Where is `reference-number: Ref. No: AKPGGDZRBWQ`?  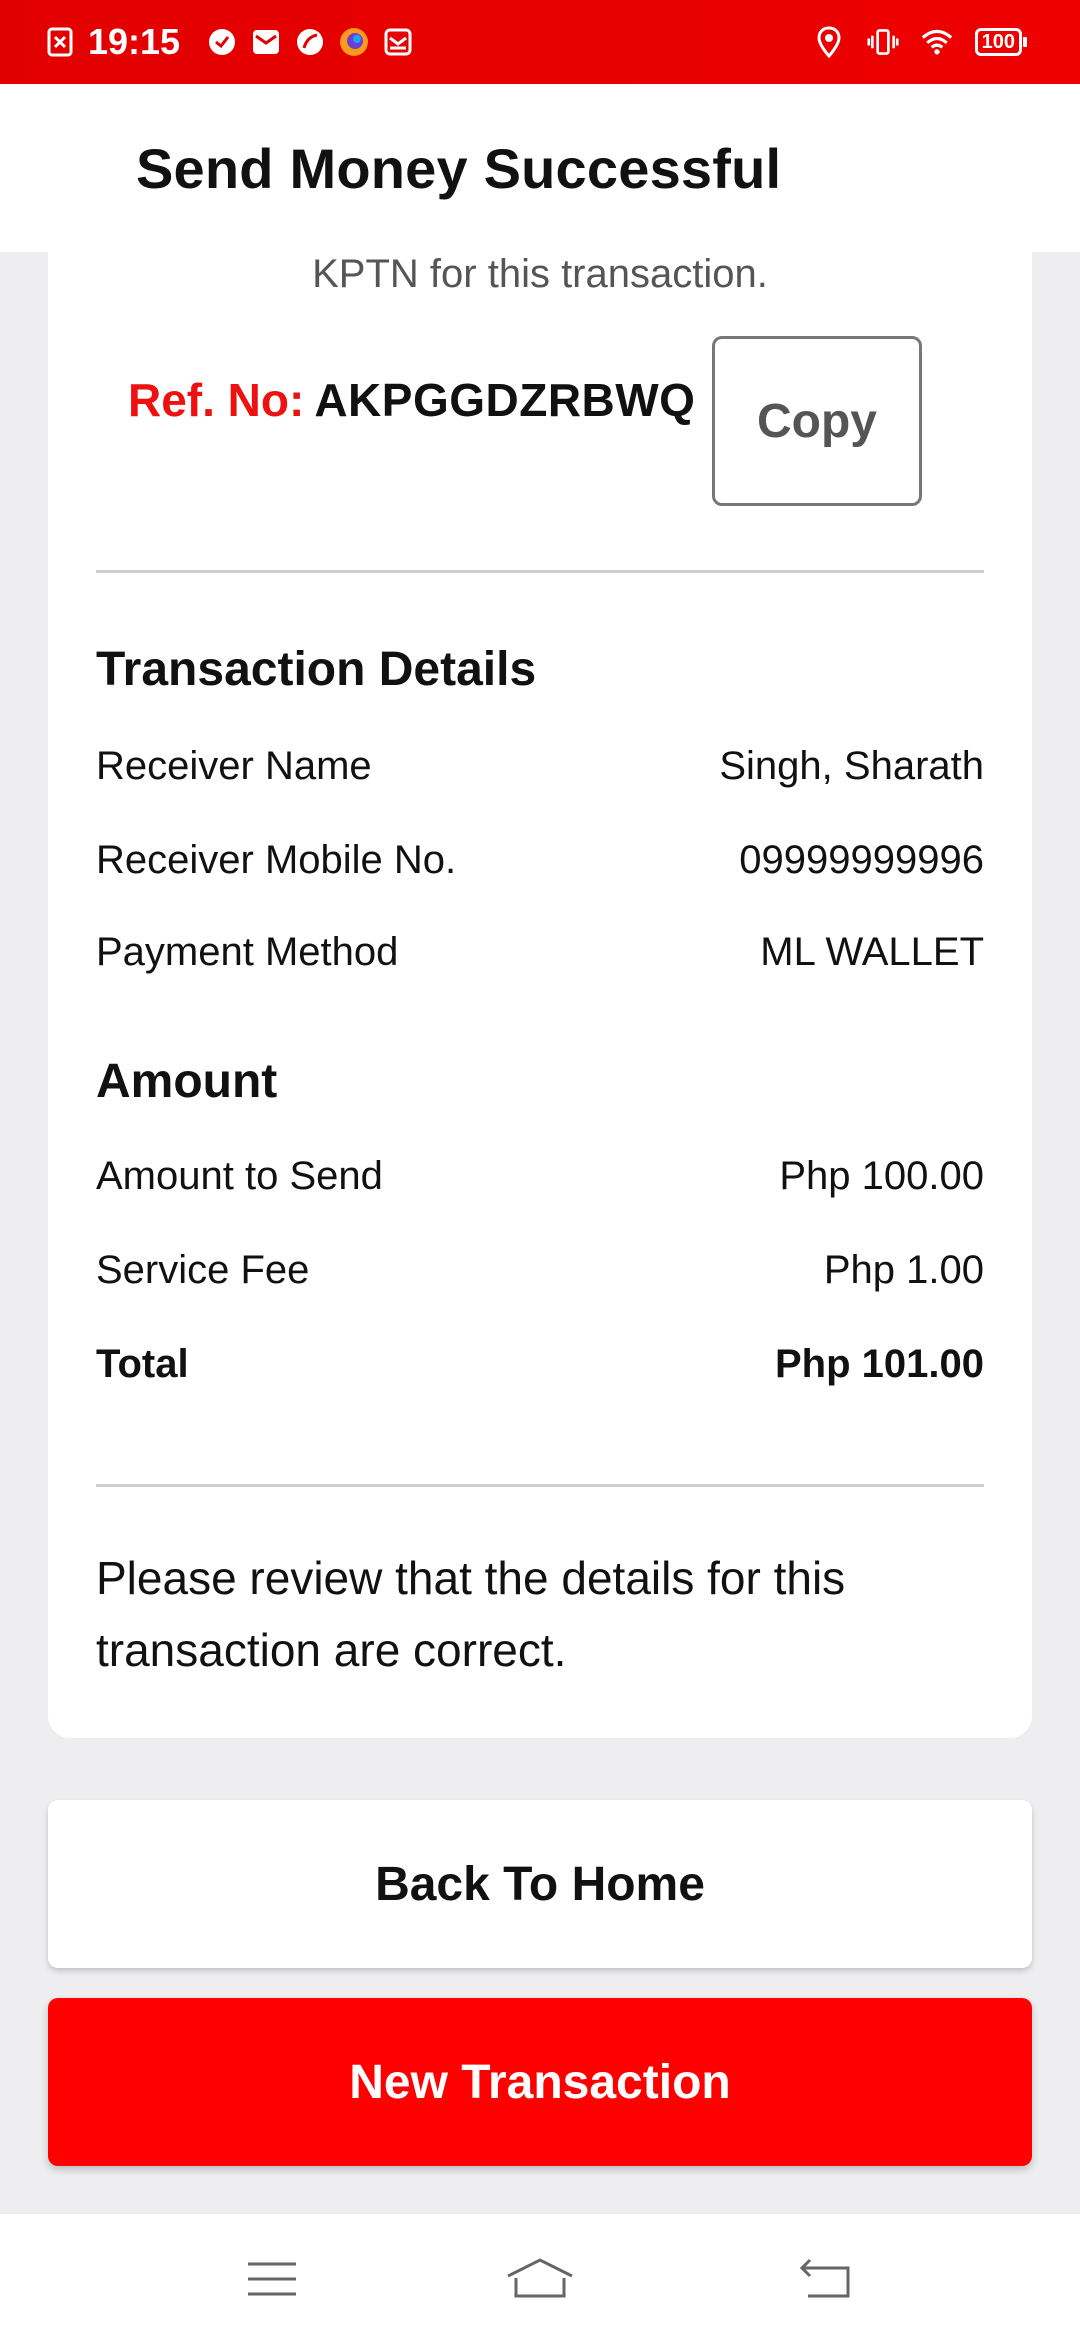 reference-number: Ref. No: AKPGGDZRBWQ is located at coordinates (411, 400).